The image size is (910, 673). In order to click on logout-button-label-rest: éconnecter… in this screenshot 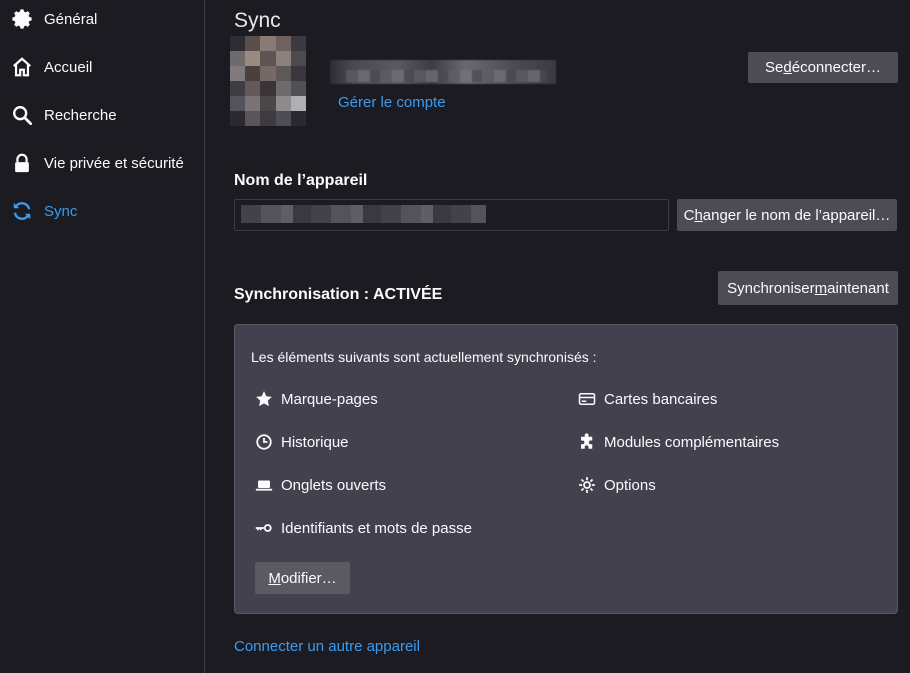, I will do `click(836, 67)`.